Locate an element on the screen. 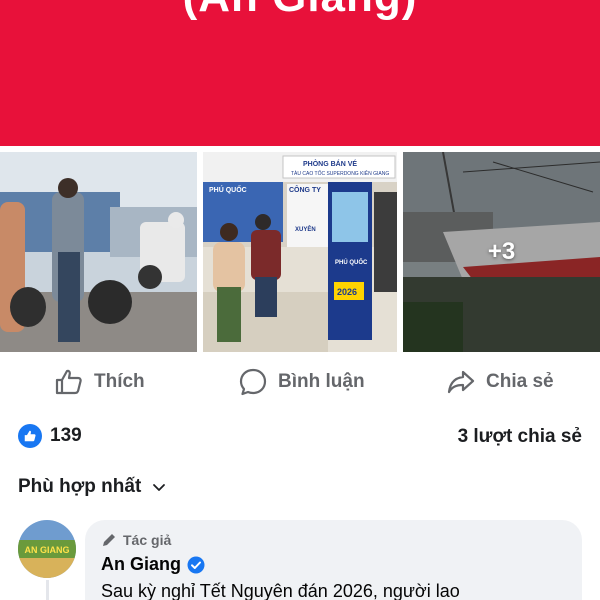 This screenshot has width=600, height=600. share-arrow-icon is located at coordinates (461, 382).